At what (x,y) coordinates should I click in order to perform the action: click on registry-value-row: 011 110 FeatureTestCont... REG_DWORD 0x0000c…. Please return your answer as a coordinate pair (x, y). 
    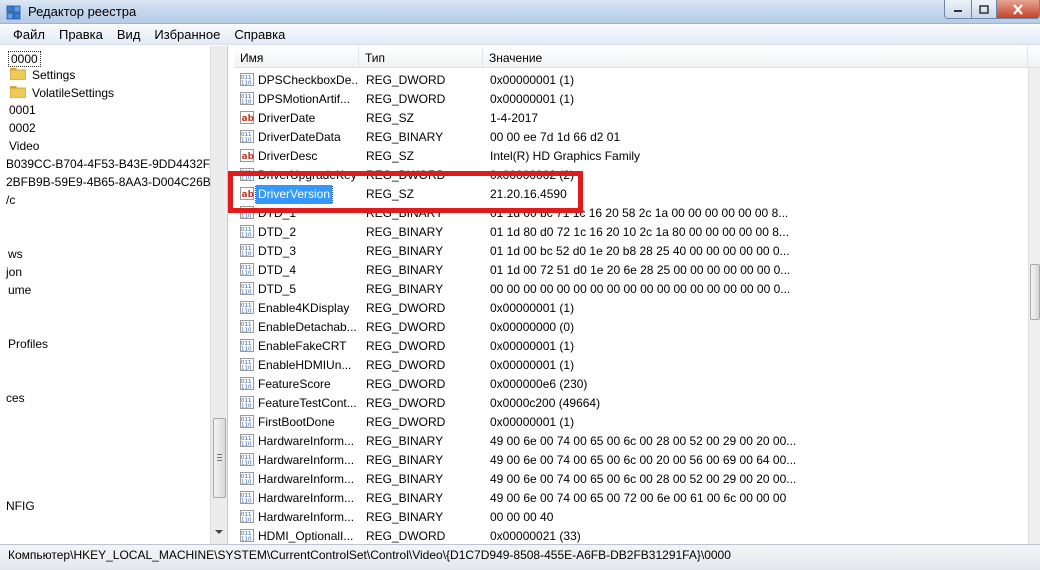
    Looking at the image, I should click on (631, 403).